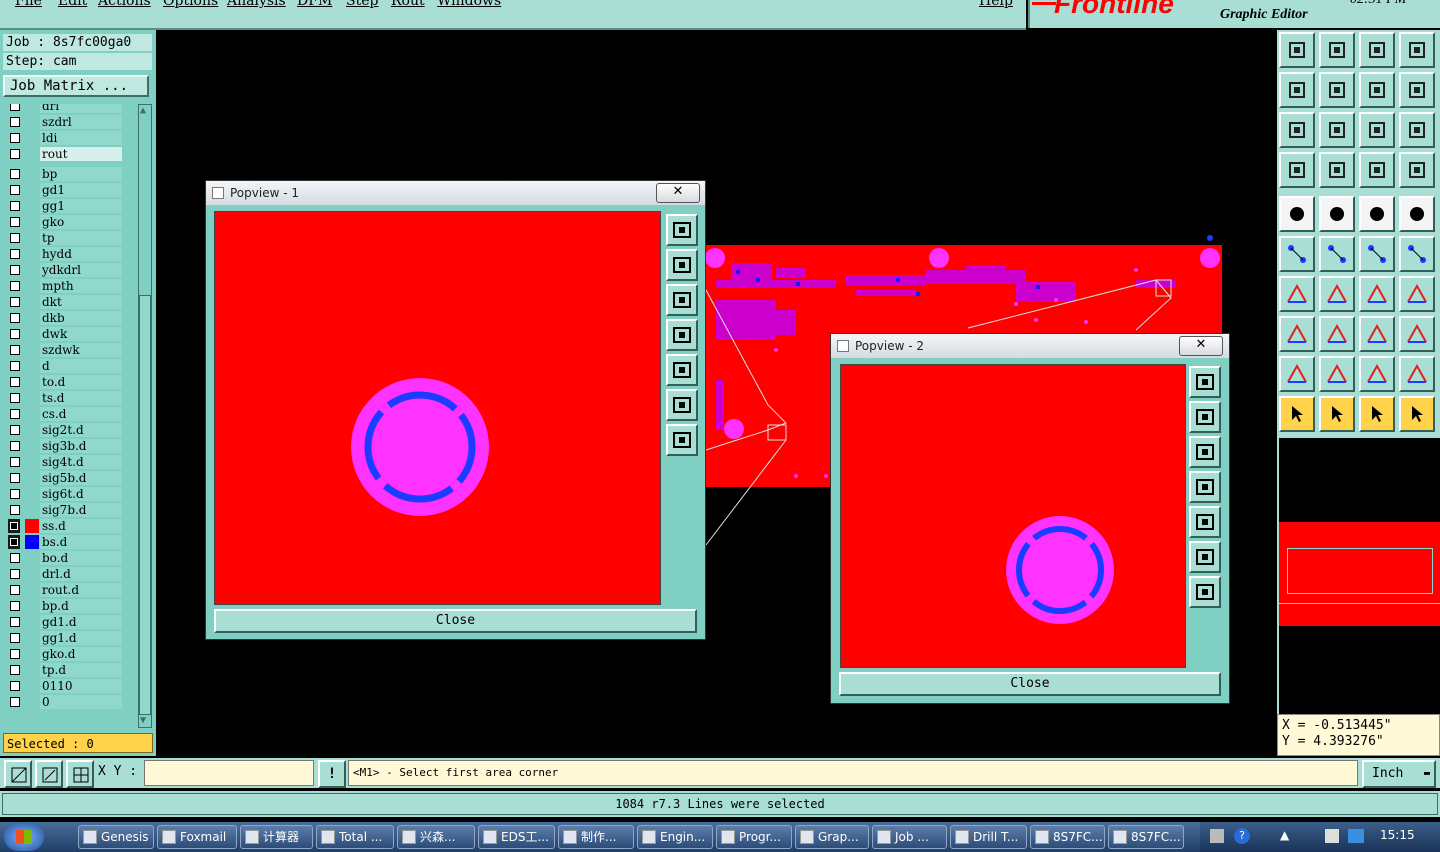 The width and height of the screenshot is (1440, 852). Describe the element at coordinates (1377, 334) in the screenshot. I see `measure-button` at that location.